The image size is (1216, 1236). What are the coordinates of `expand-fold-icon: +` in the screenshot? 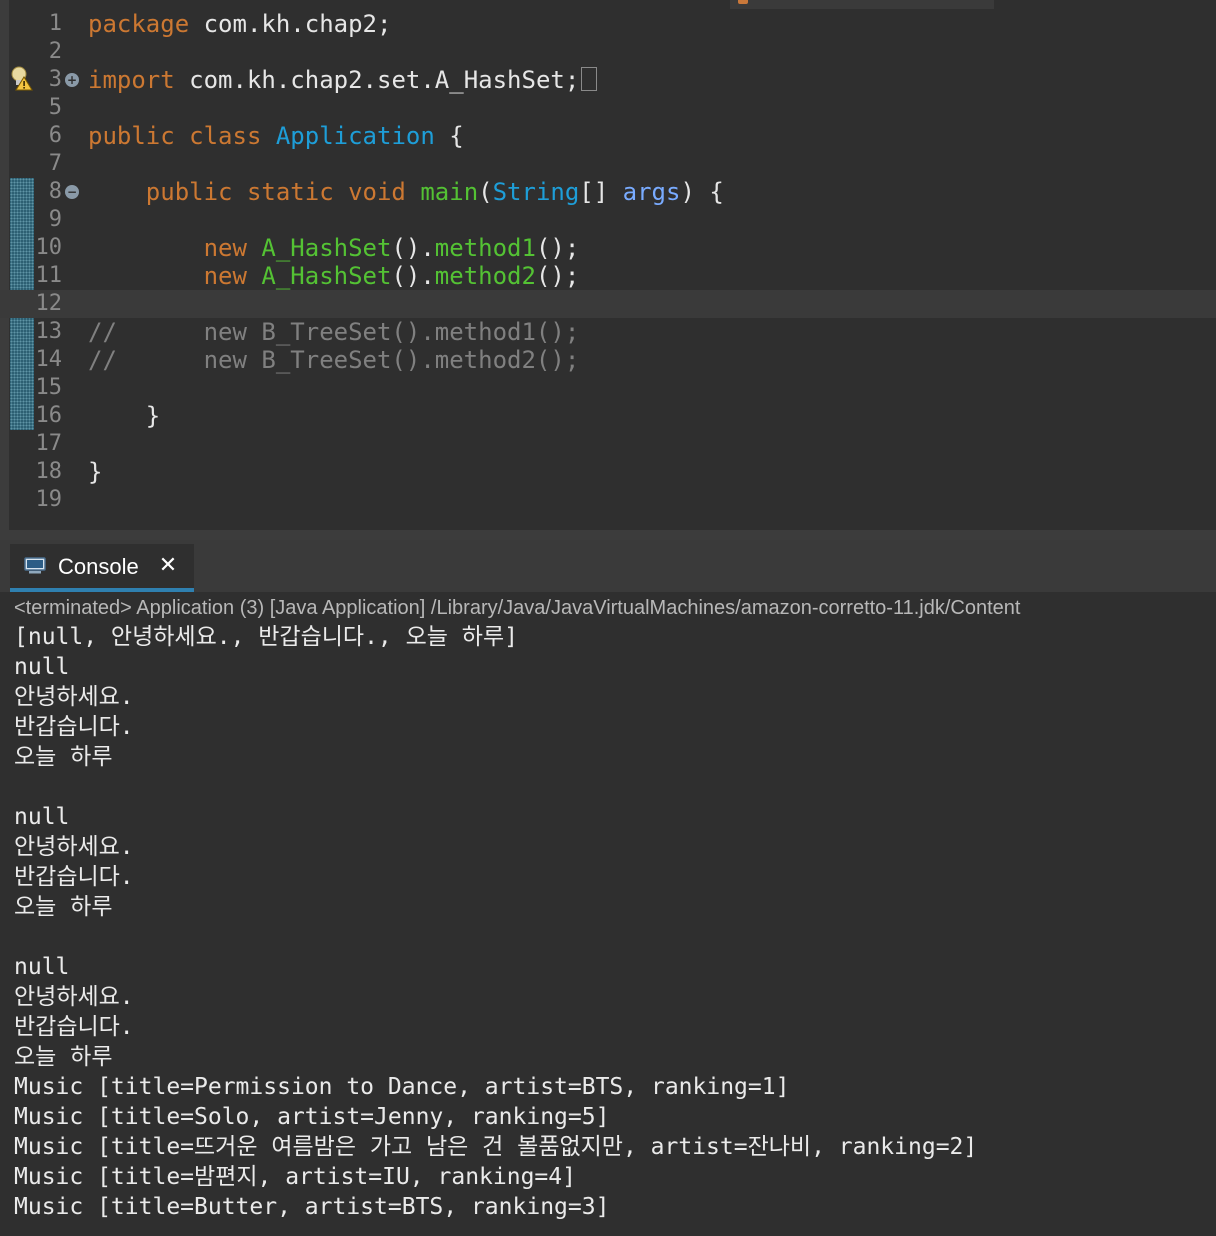 It's located at (72, 80).